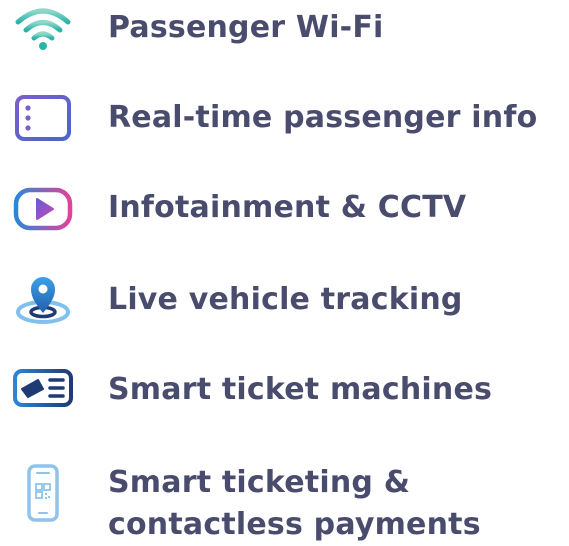 The width and height of the screenshot is (569, 546). I want to click on ticket-machine-icon, so click(43, 389).